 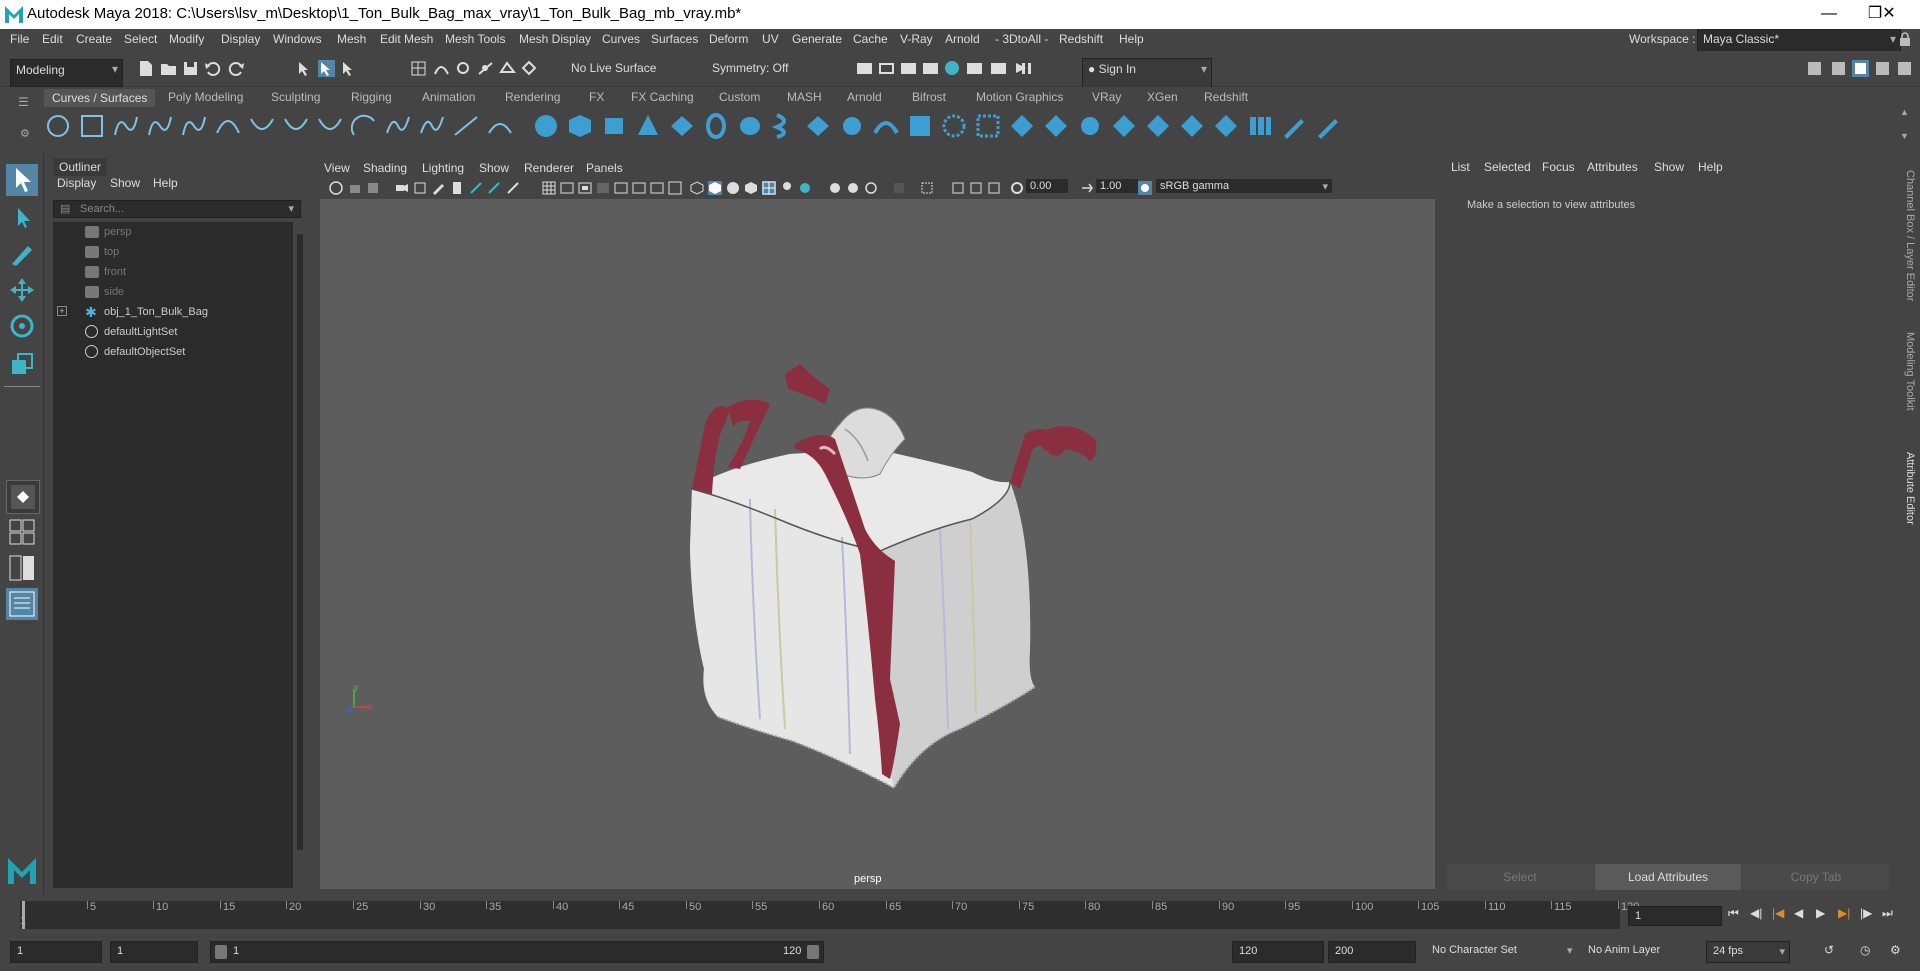 What do you see at coordinates (1910, 371) in the screenshot?
I see `side-tab-modeling-toolkit: Modeling Toolkit` at bounding box center [1910, 371].